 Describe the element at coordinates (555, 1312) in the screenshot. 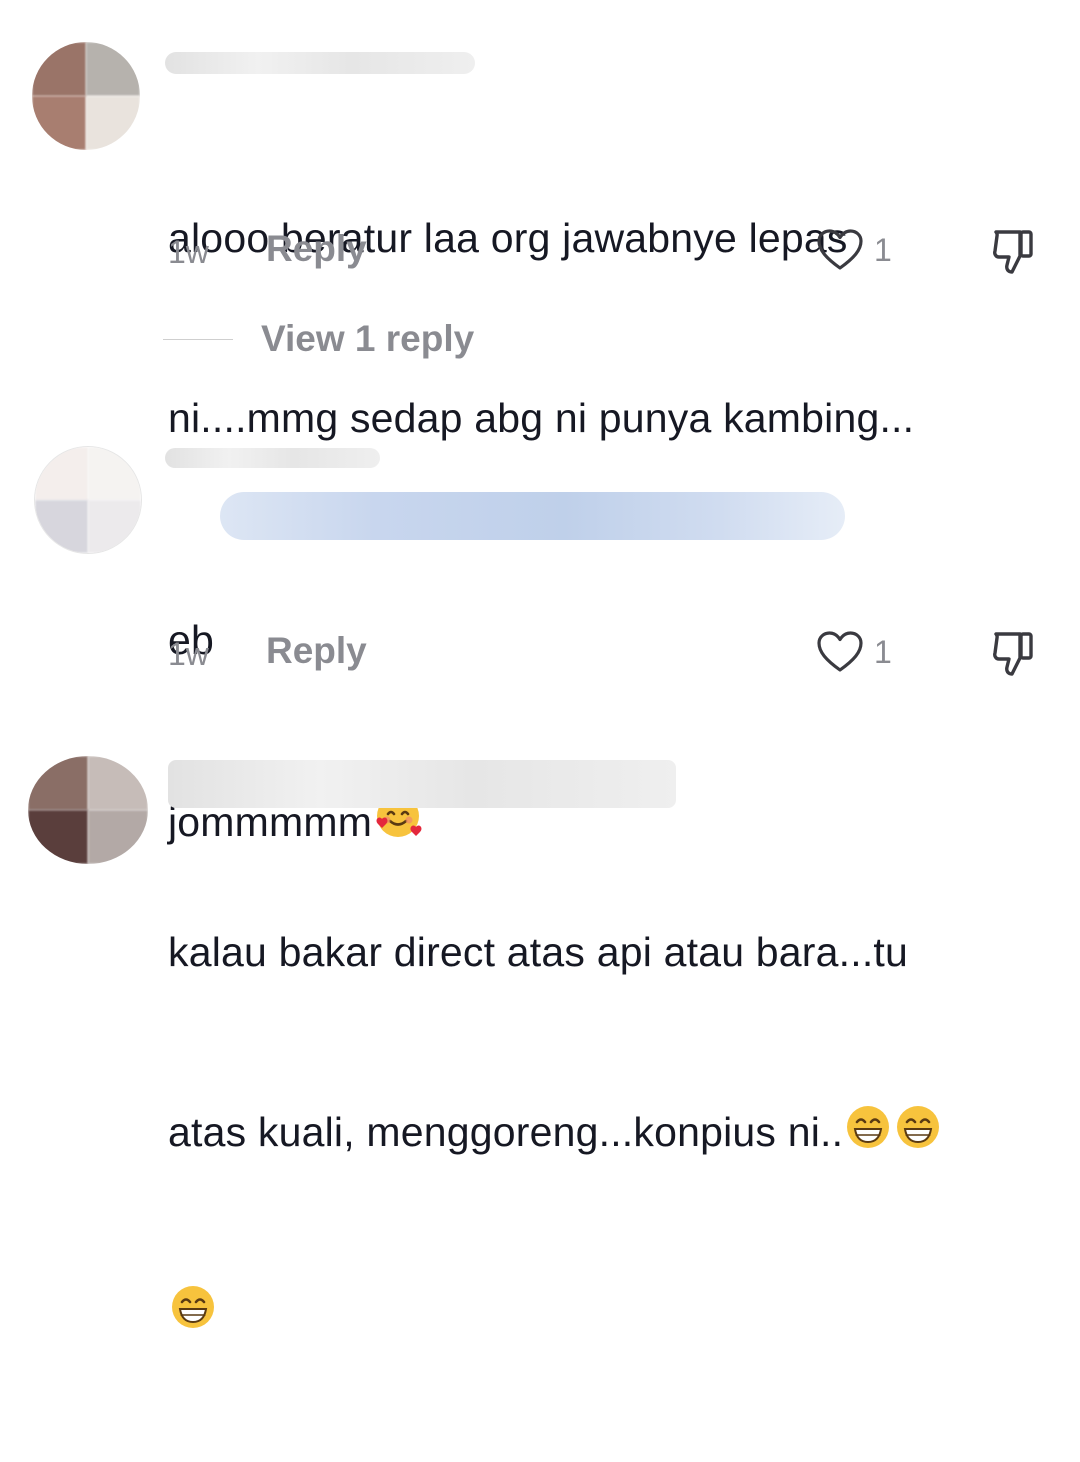

I see `comment-text-line` at that location.